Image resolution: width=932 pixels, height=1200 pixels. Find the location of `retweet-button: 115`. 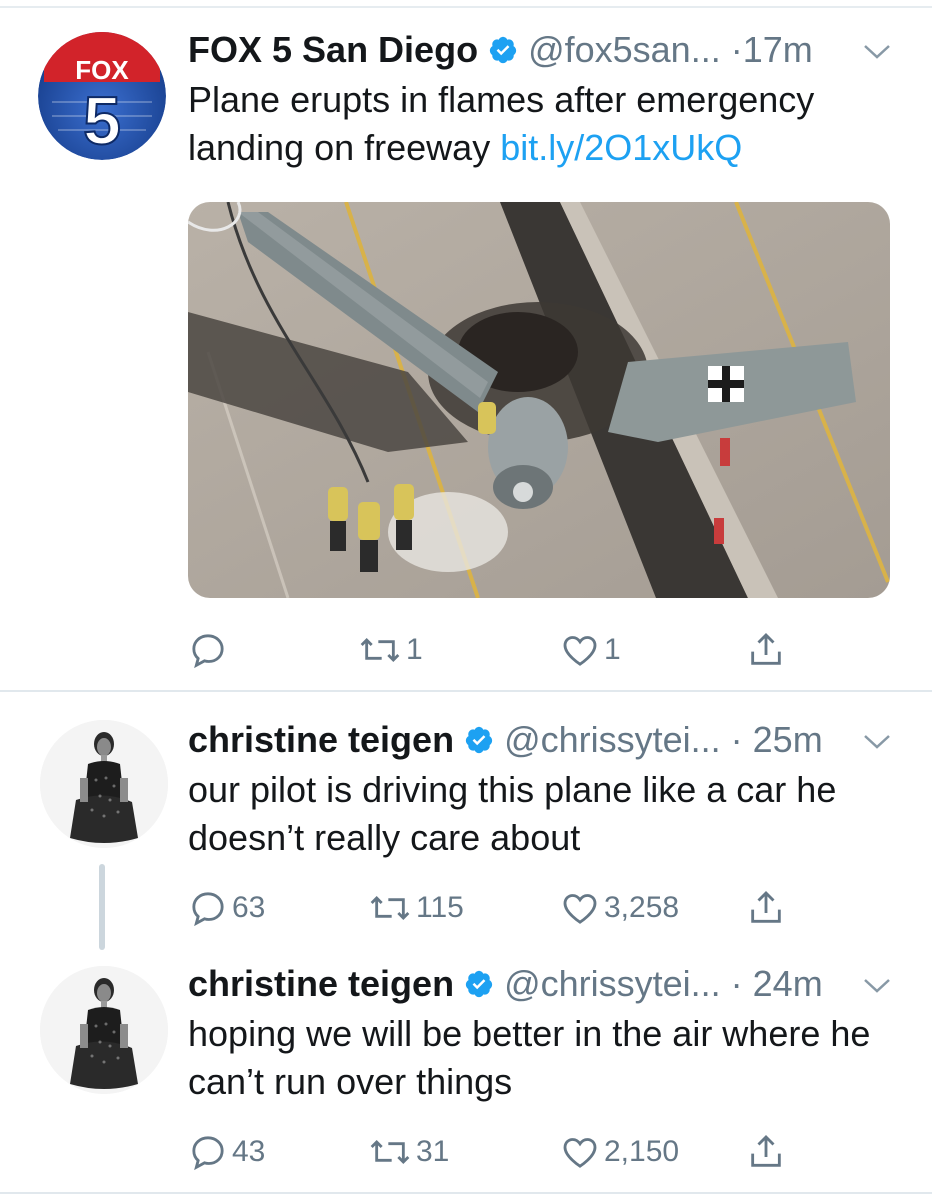

retweet-button: 115 is located at coordinates (416, 908).